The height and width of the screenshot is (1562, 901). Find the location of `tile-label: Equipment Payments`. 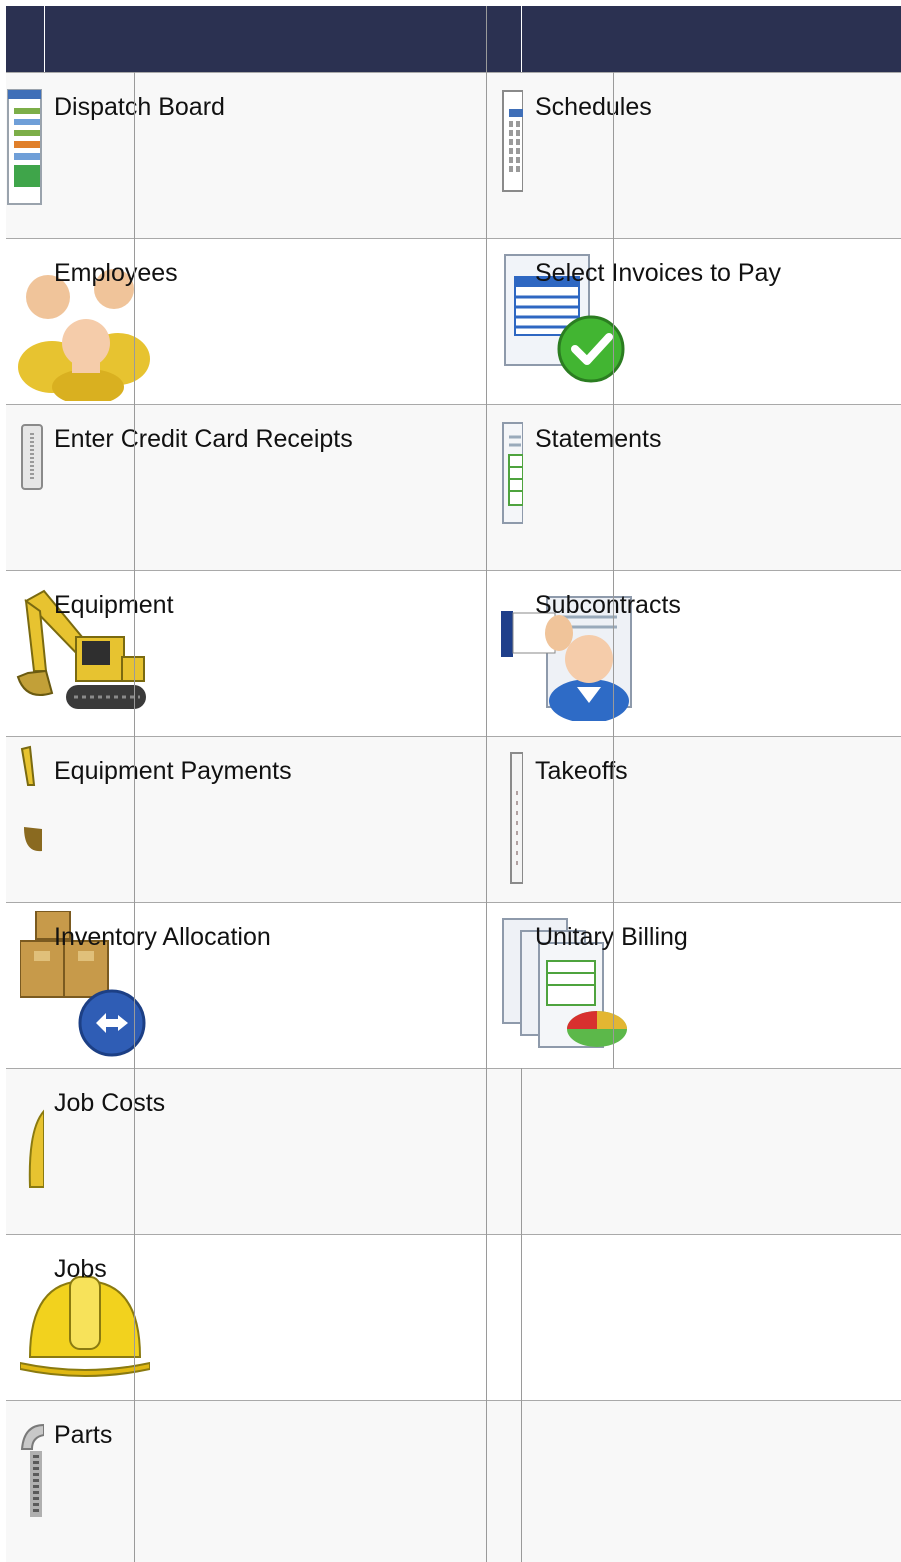

tile-label: Equipment Payments is located at coordinates (173, 771).